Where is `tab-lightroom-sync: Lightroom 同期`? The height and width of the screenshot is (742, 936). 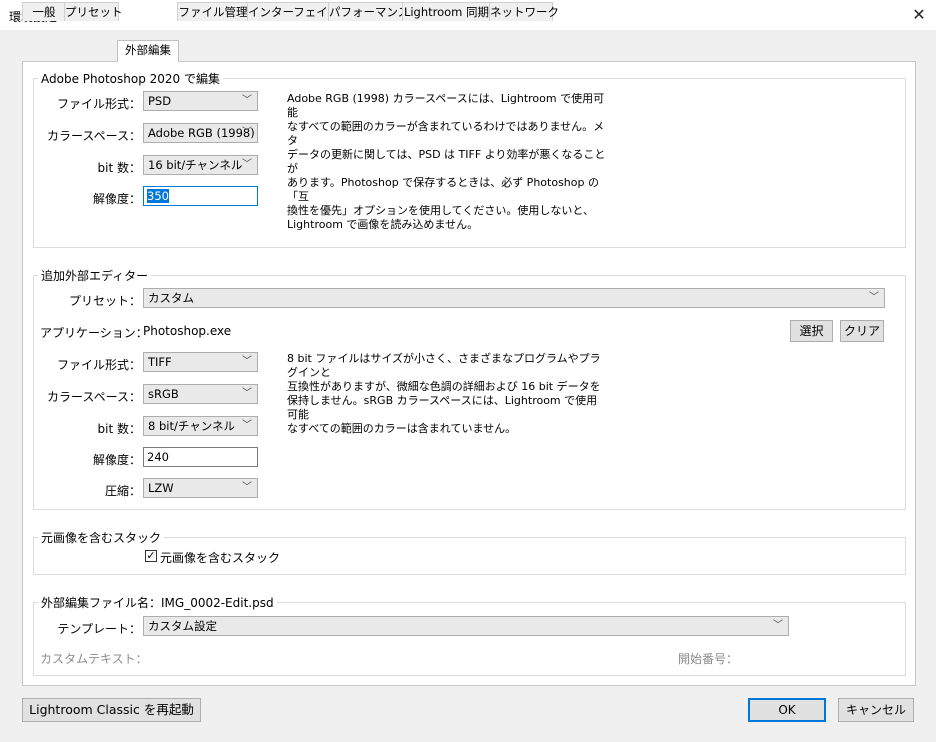
tab-lightroom-sync: Lightroom 同期 is located at coordinates (446, 11).